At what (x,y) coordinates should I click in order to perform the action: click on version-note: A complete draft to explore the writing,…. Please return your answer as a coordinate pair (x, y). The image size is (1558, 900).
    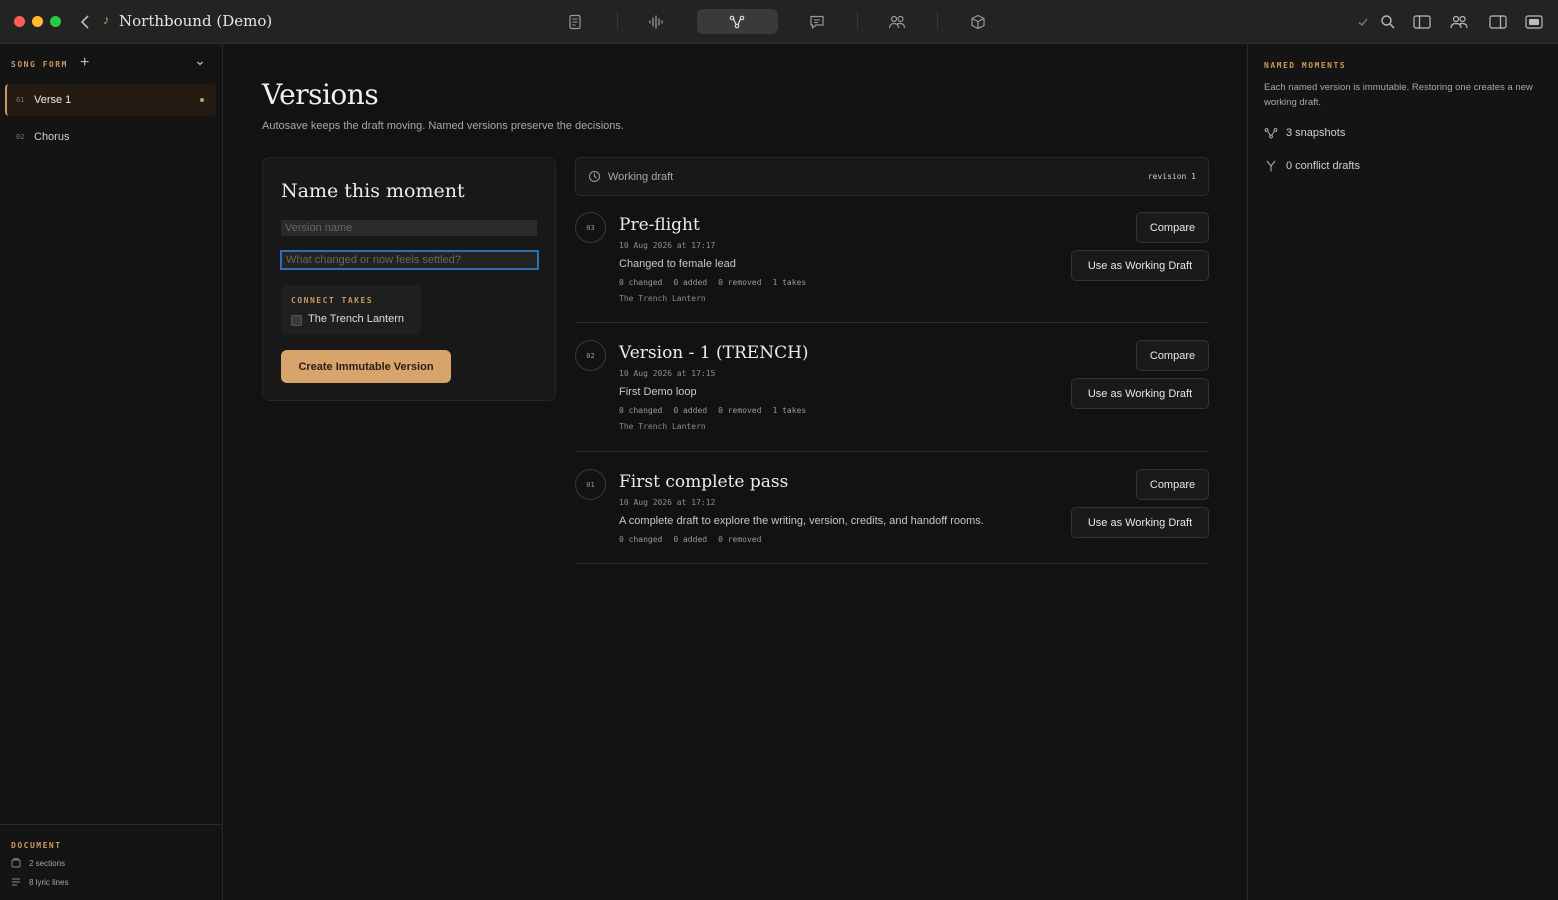
    Looking at the image, I should click on (801, 521).